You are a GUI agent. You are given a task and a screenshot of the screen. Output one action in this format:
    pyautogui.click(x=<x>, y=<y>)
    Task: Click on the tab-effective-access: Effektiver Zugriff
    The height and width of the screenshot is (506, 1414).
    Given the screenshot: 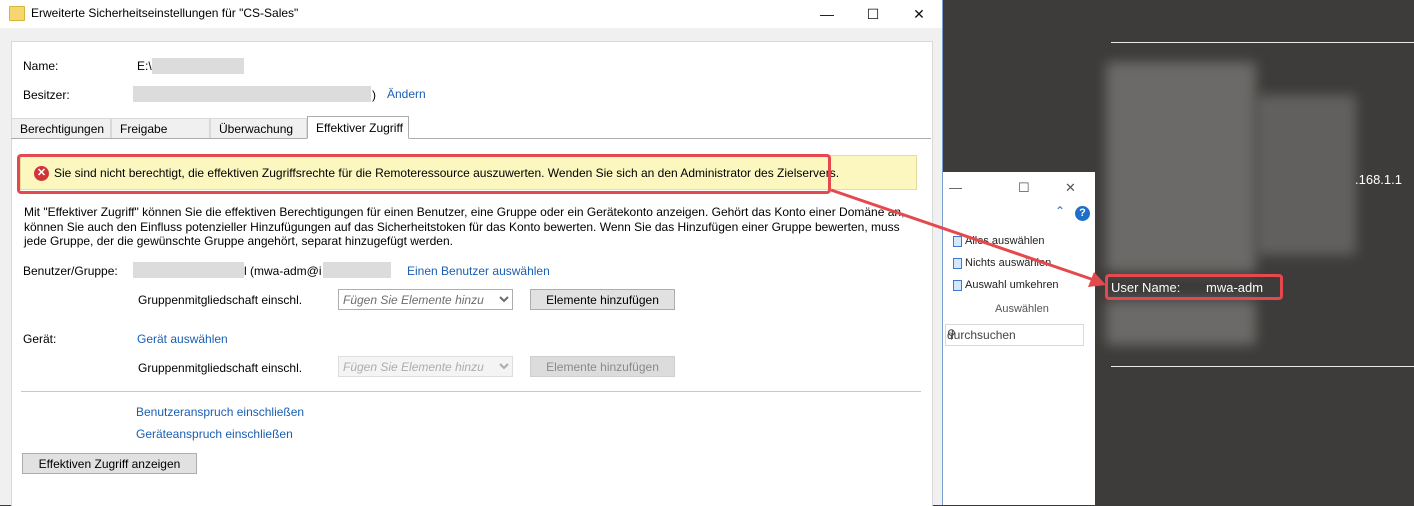 What is the action you would take?
    pyautogui.click(x=358, y=127)
    